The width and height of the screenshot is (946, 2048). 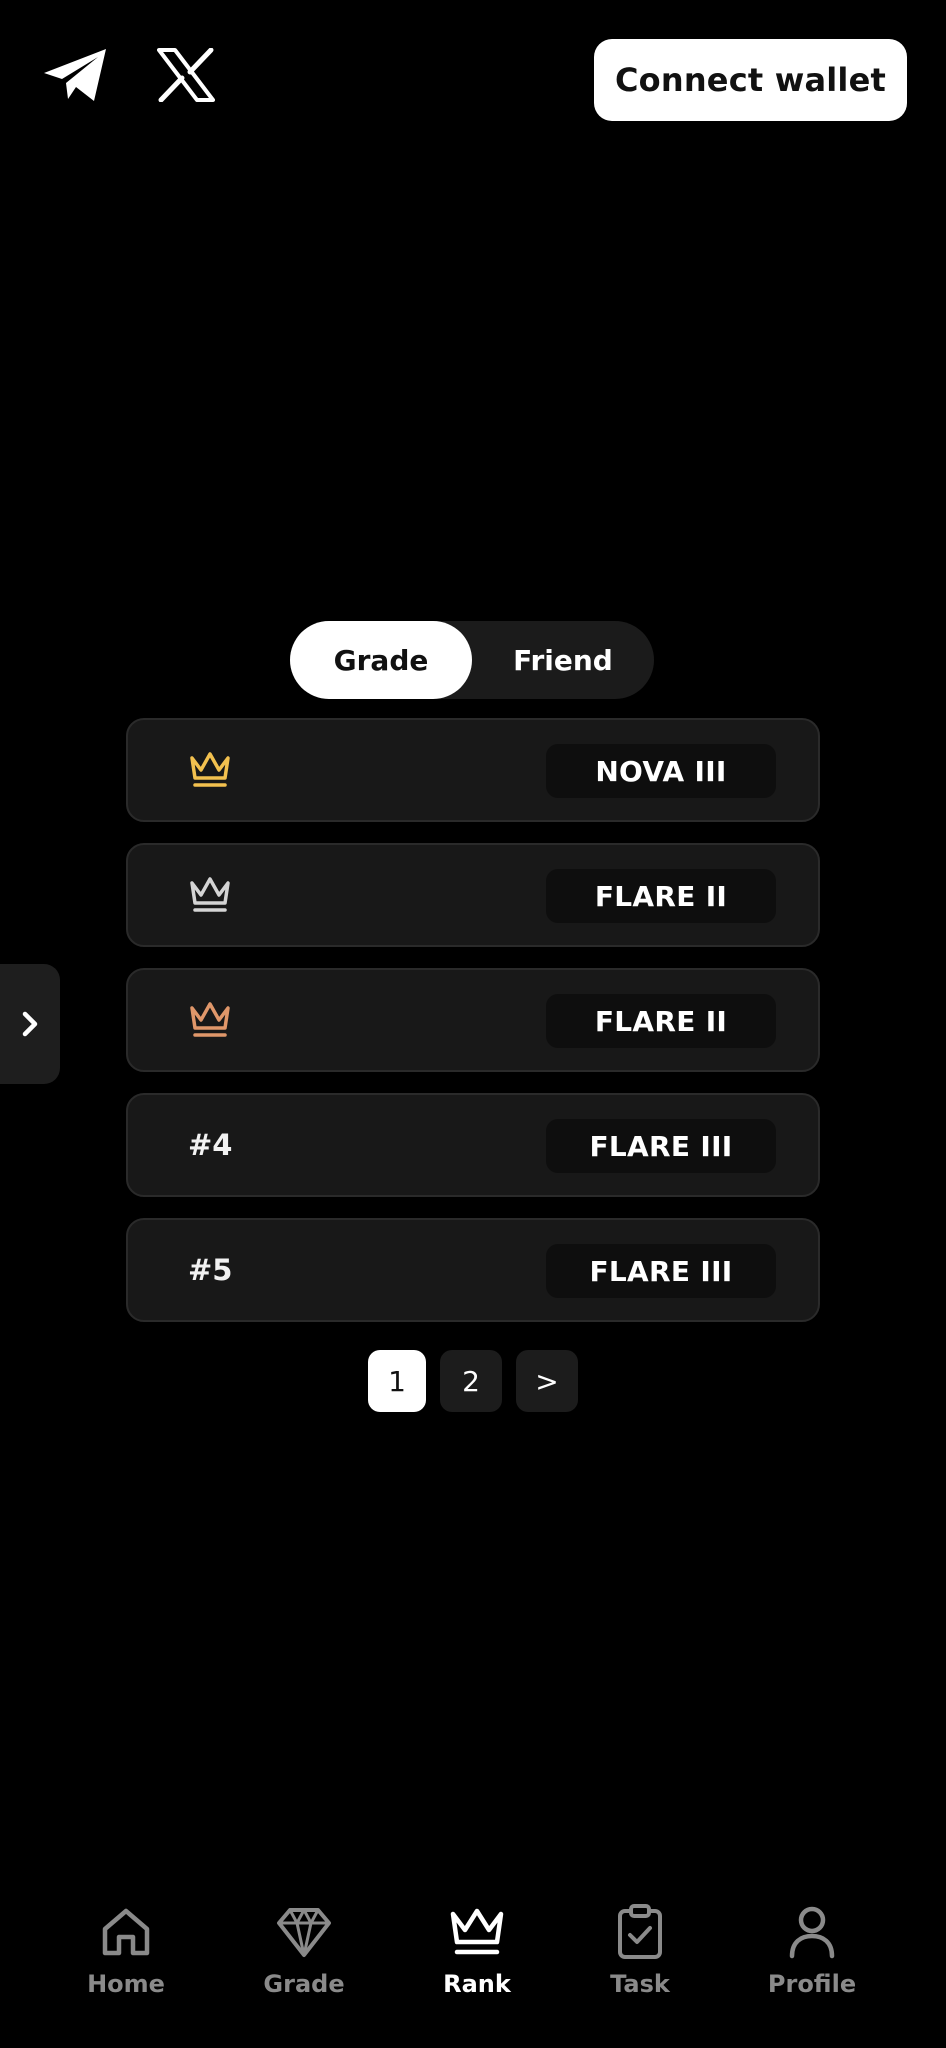 I want to click on nav-label: Task, so click(x=640, y=1984).